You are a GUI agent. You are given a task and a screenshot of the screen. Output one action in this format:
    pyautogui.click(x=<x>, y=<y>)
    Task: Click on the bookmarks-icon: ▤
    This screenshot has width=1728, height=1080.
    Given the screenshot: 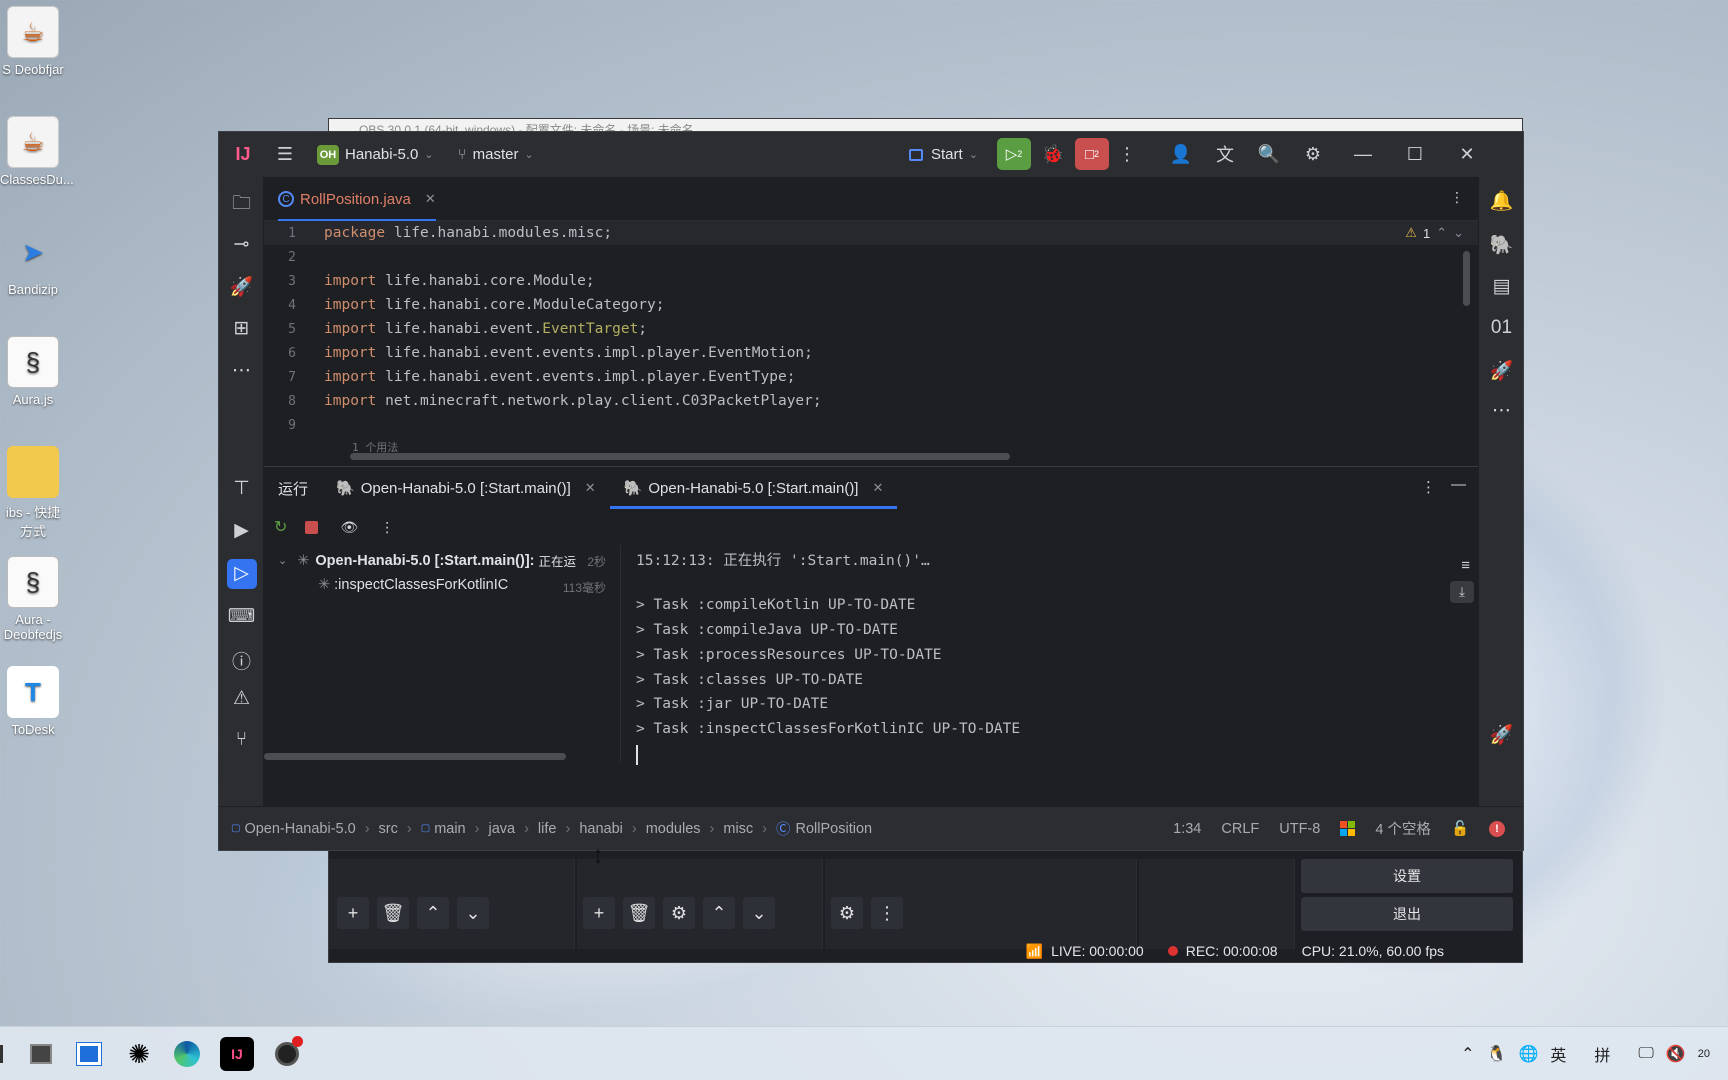 What is the action you would take?
    pyautogui.click(x=1501, y=286)
    